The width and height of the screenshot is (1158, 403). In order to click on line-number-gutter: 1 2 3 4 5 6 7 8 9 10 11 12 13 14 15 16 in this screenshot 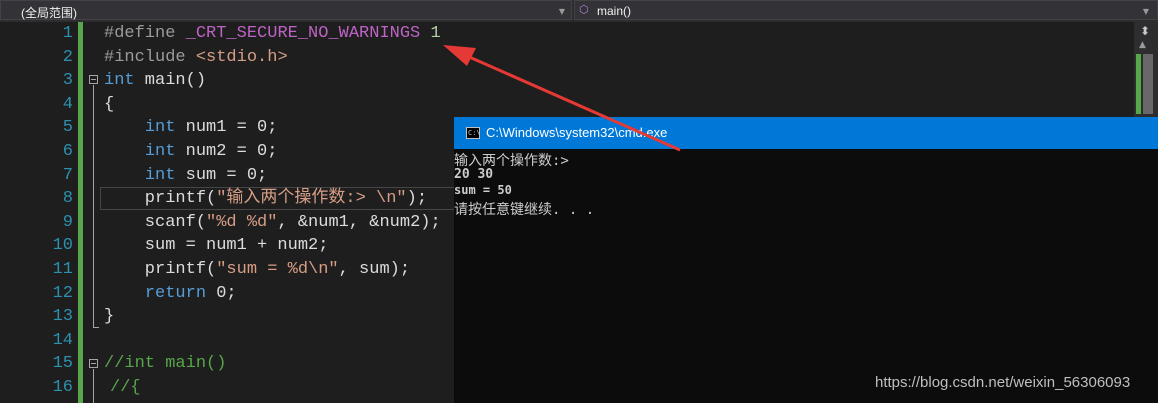, I will do `click(39, 212)`.